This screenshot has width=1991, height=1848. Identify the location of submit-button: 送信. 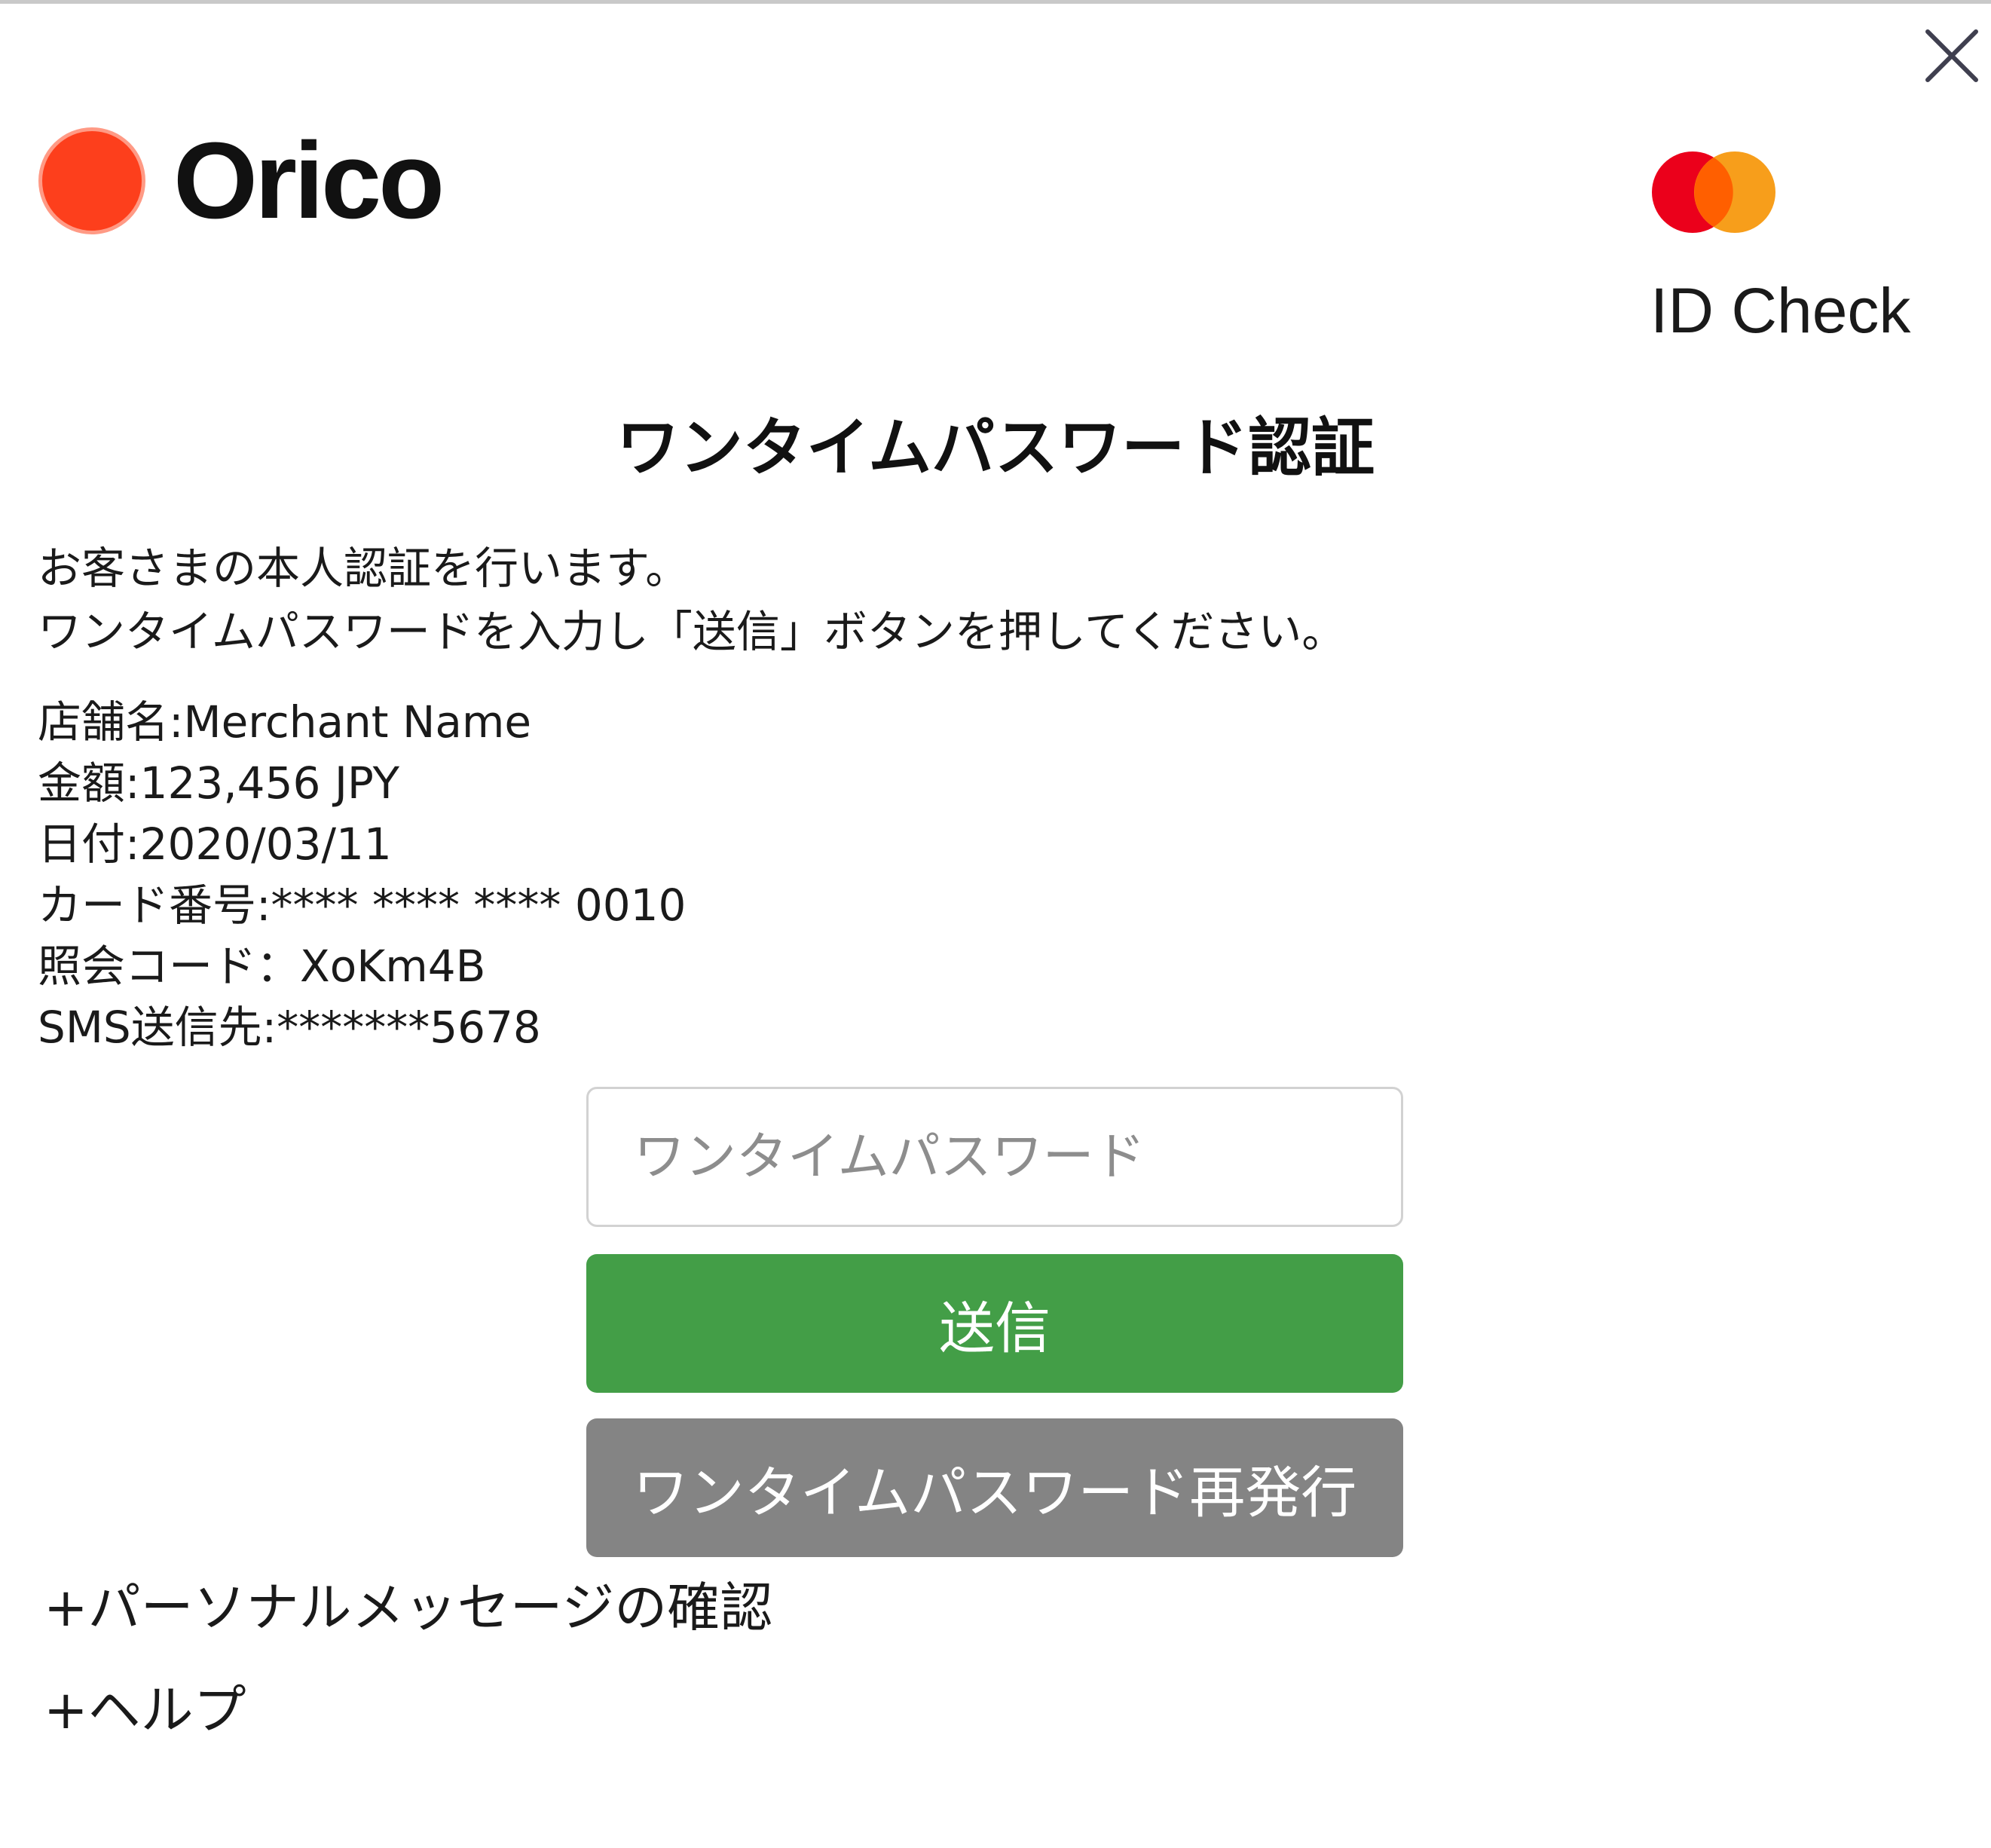
(995, 1323).